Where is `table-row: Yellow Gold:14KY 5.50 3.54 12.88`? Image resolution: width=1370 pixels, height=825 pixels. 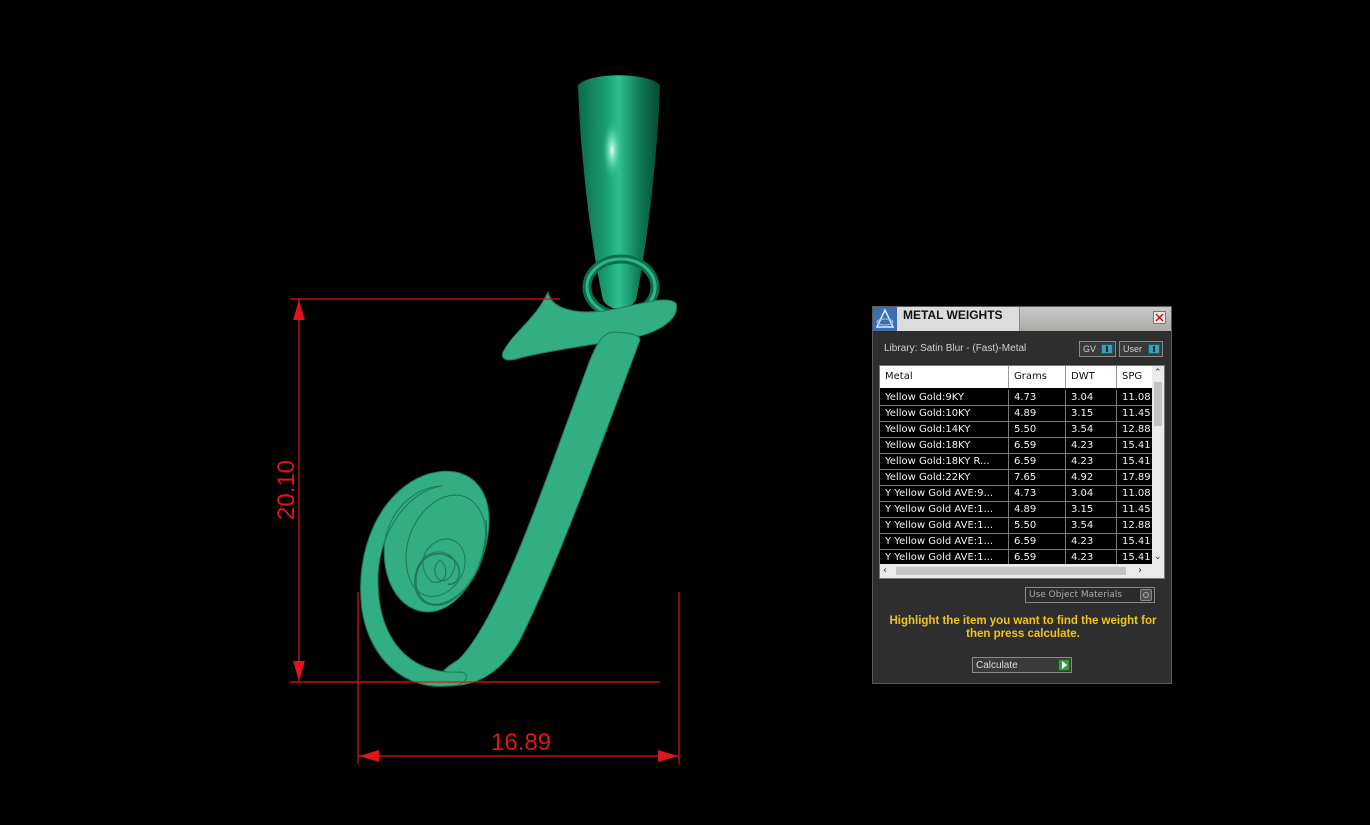 table-row: Yellow Gold:14KY 5.50 3.54 12.88 is located at coordinates (1016, 430).